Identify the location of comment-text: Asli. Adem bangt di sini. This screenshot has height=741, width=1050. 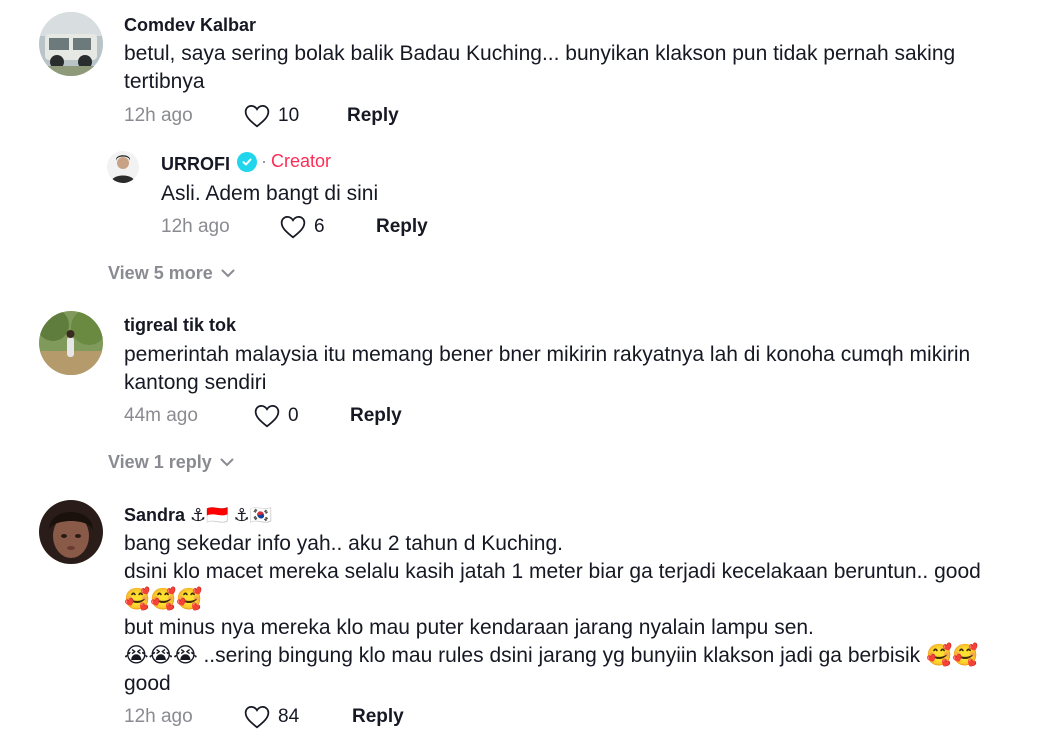
(270, 193).